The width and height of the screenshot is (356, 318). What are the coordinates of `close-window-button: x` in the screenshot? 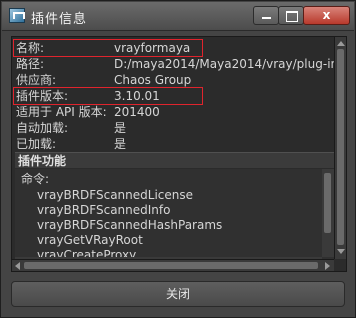 It's located at (326, 15).